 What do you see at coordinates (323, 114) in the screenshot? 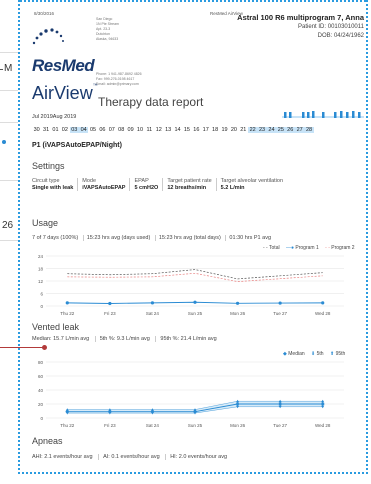
I see `usage-calendar-bar` at bounding box center [323, 114].